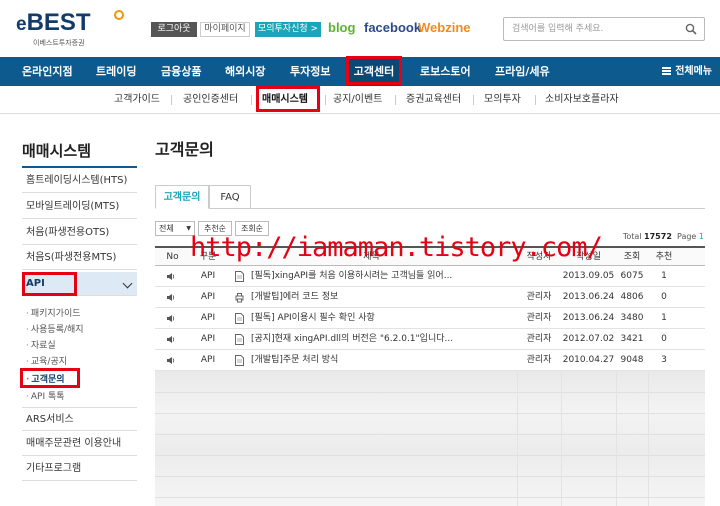  What do you see at coordinates (588, 360) in the screenshot?
I see `row-date: 2010.04.27` at bounding box center [588, 360].